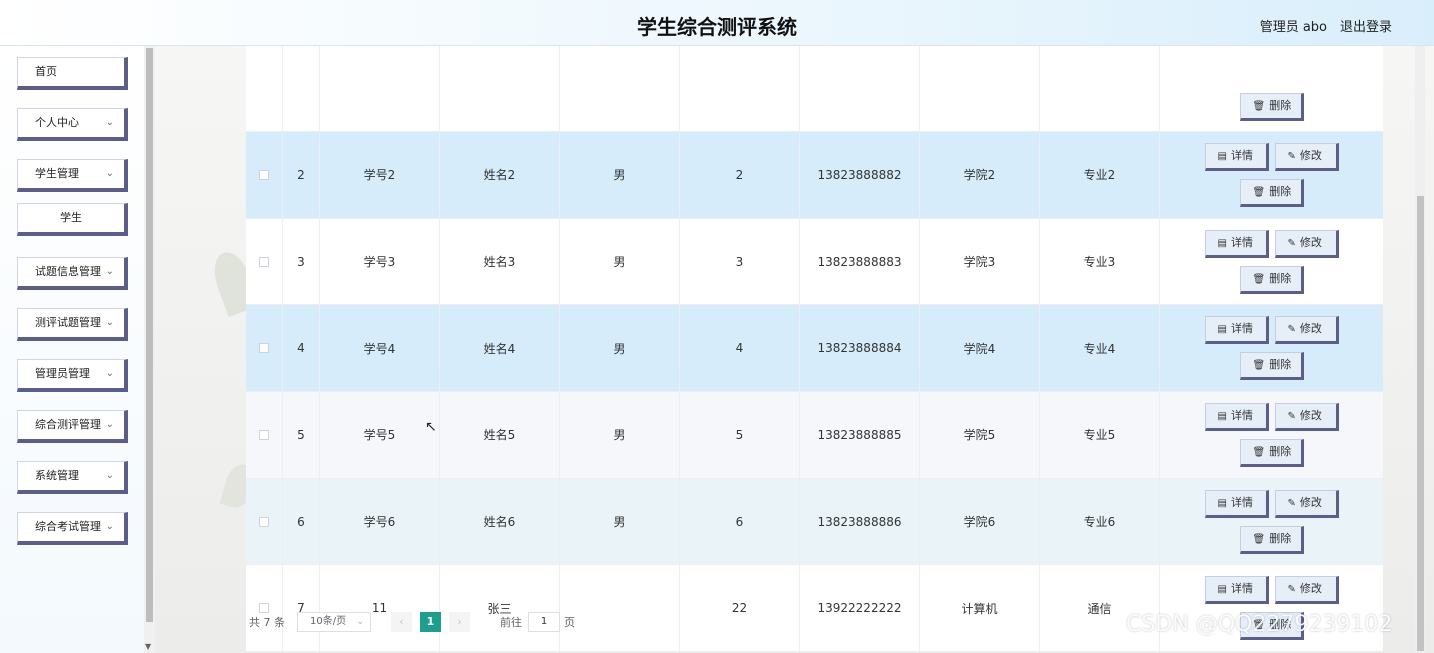  I want to click on cell-no: 学号2, so click(380, 175).